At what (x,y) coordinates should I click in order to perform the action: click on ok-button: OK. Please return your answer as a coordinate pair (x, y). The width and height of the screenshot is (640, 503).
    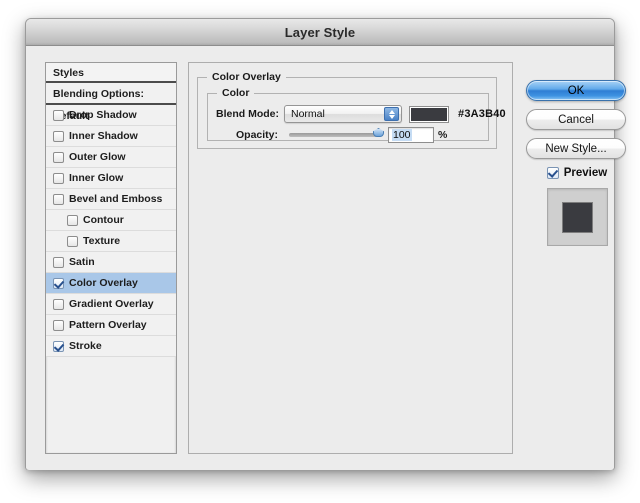
    Looking at the image, I should click on (576, 90).